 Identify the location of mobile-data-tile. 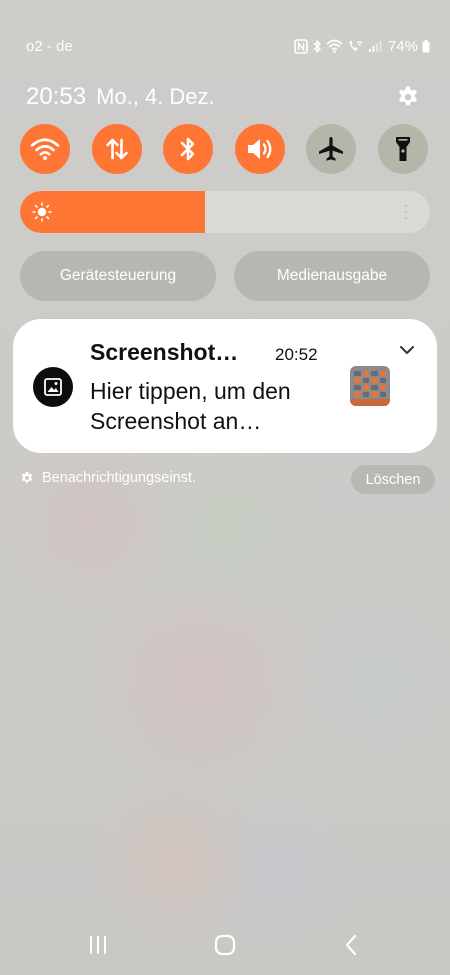
(116, 149).